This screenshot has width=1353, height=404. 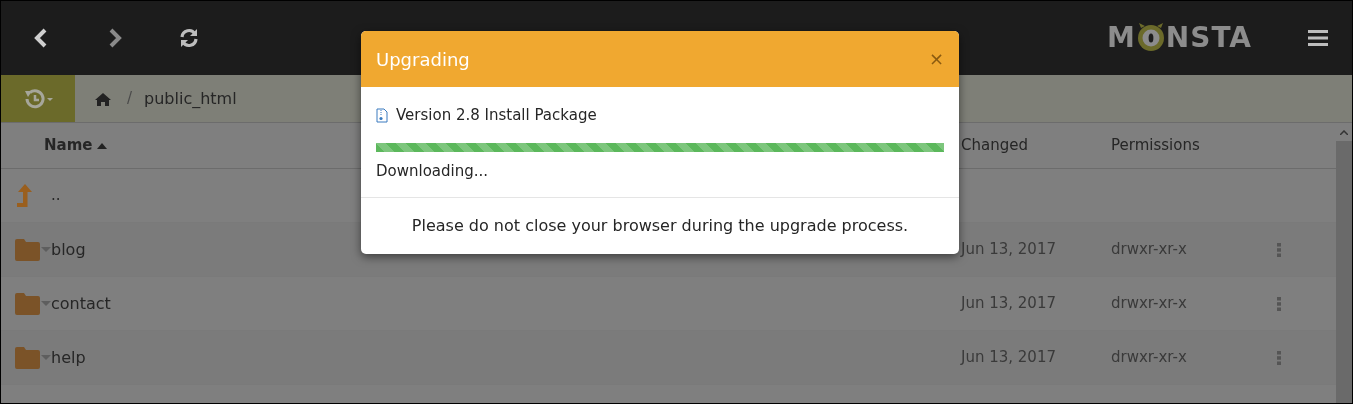 What do you see at coordinates (56, 195) in the screenshot?
I see `parent-folder-link: ..` at bounding box center [56, 195].